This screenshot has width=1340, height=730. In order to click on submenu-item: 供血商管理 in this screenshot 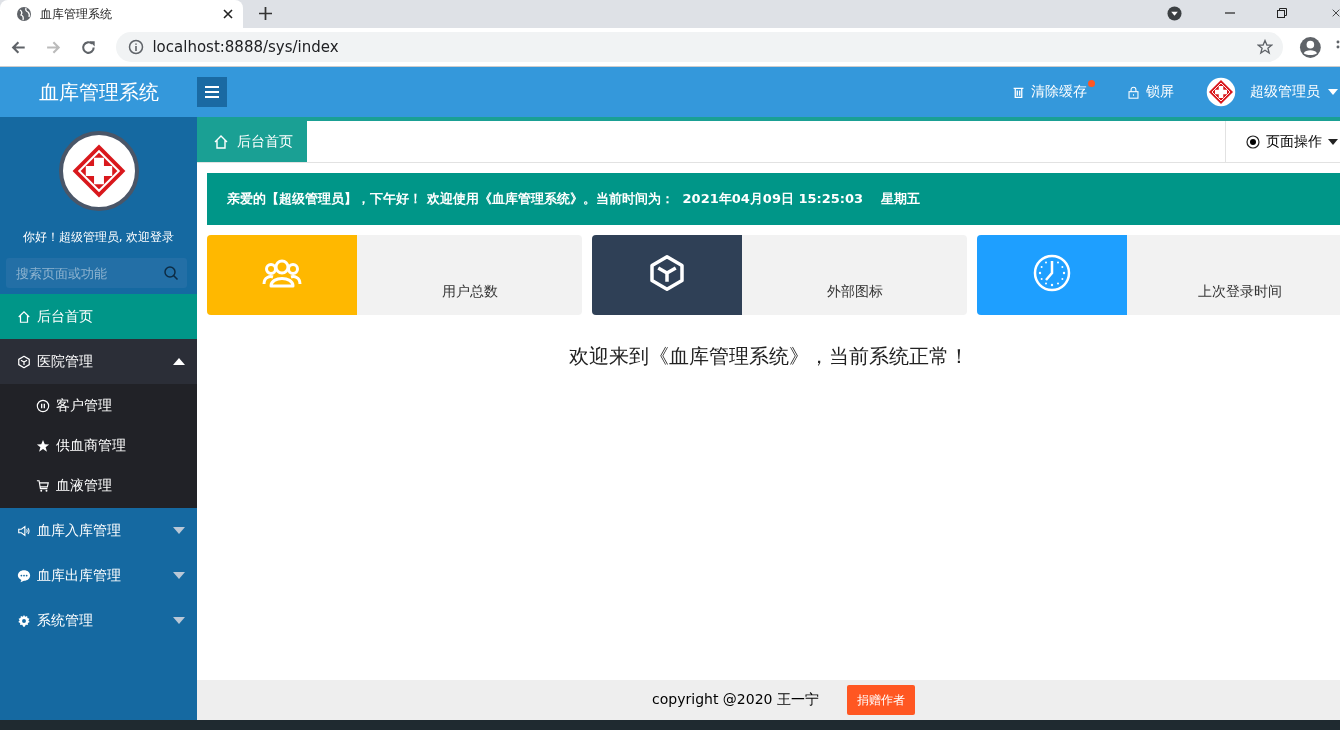, I will do `click(98, 446)`.